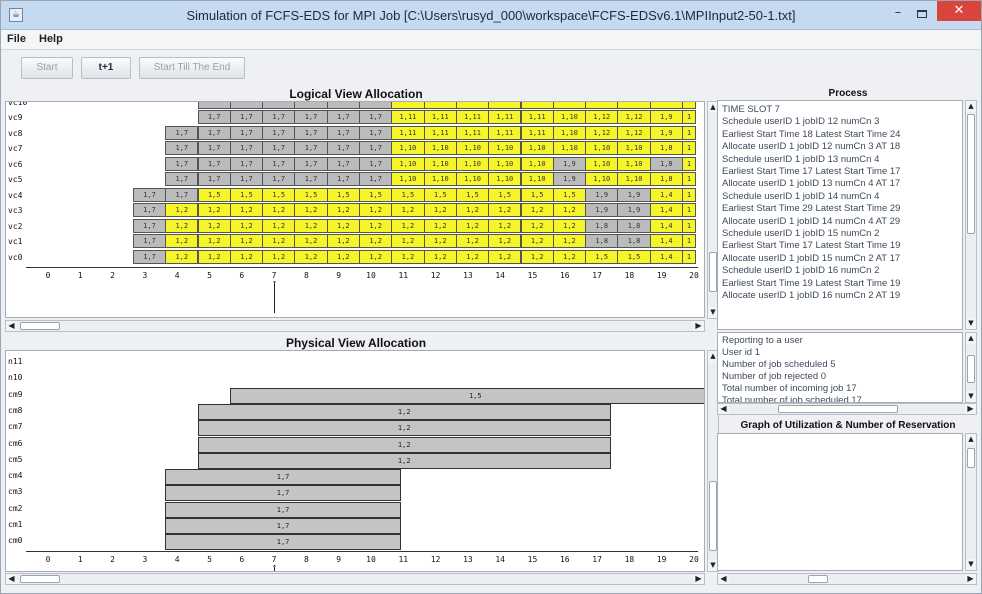  I want to click on row-label: cm9, so click(15, 394).